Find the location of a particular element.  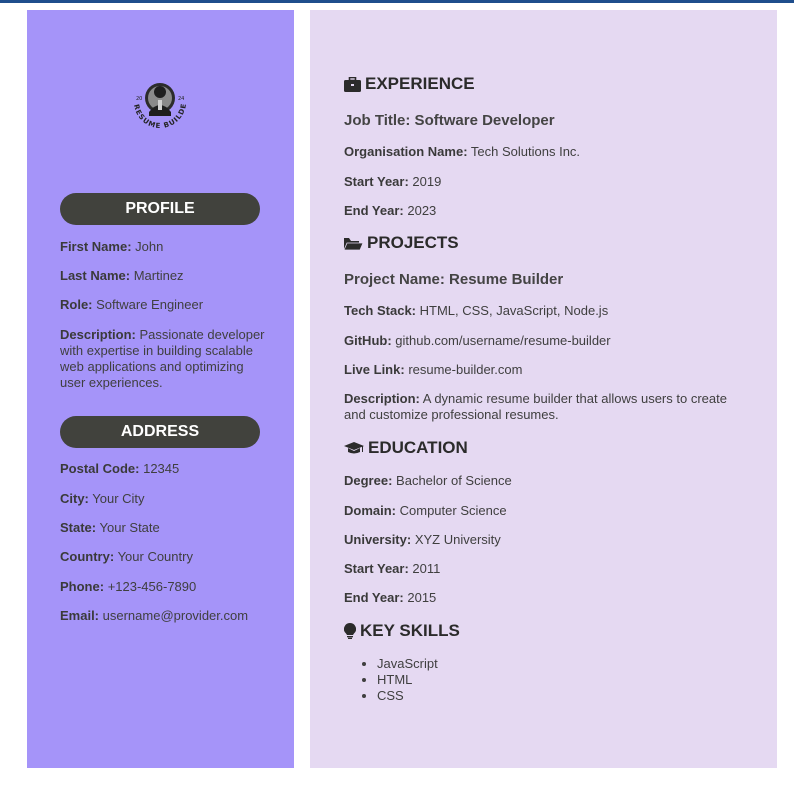

briefcase-icon is located at coordinates (352, 84).